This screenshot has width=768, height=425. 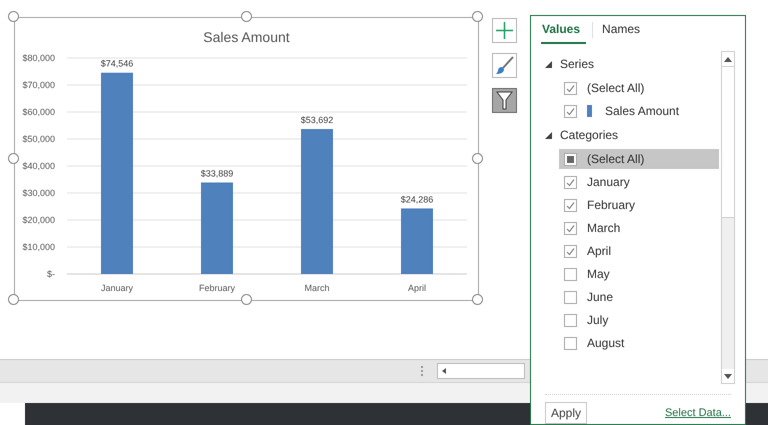 What do you see at coordinates (38, 166) in the screenshot?
I see `y-axis-label: $40,000` at bounding box center [38, 166].